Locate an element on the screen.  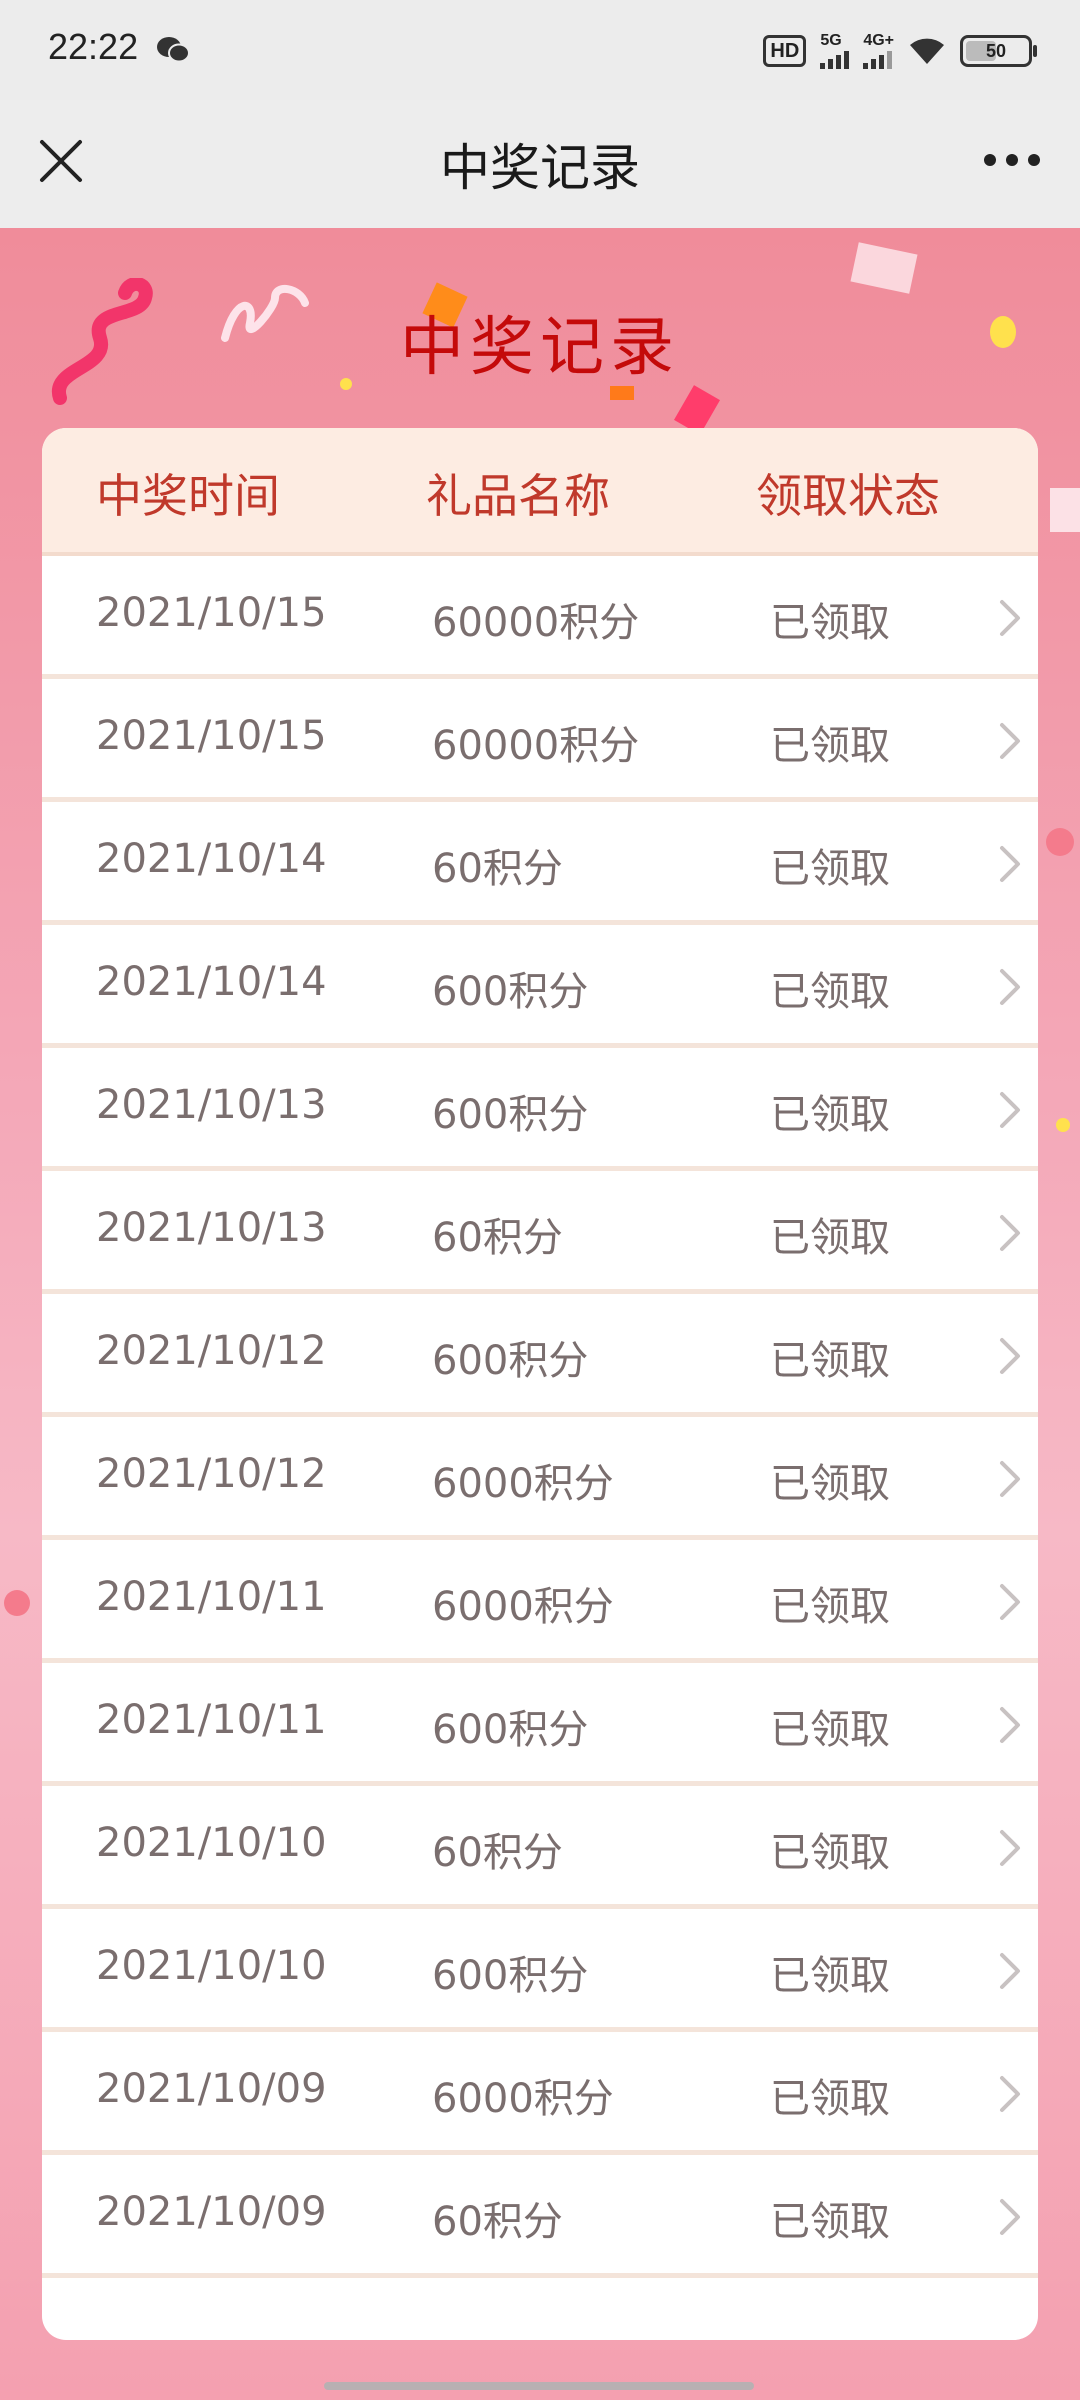
status-bar: 22:22 HD 5G 4G+ 50 is located at coordinates (540, 50).